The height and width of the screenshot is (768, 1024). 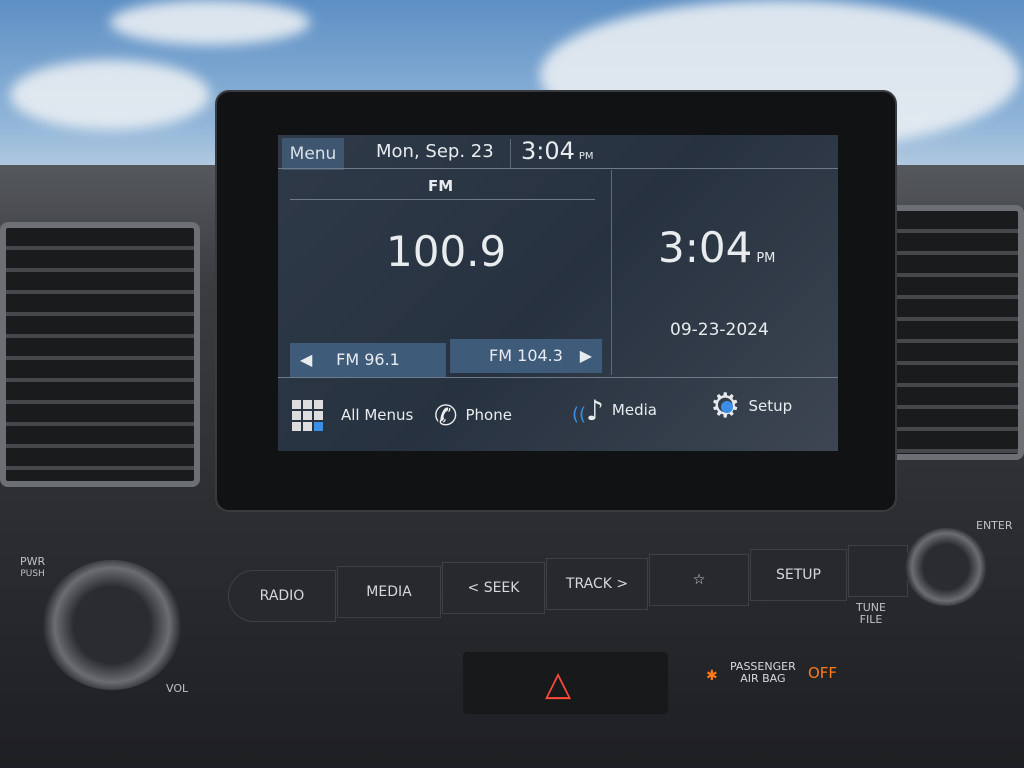 I want to click on favorite-star-button: ☆, so click(x=699, y=580).